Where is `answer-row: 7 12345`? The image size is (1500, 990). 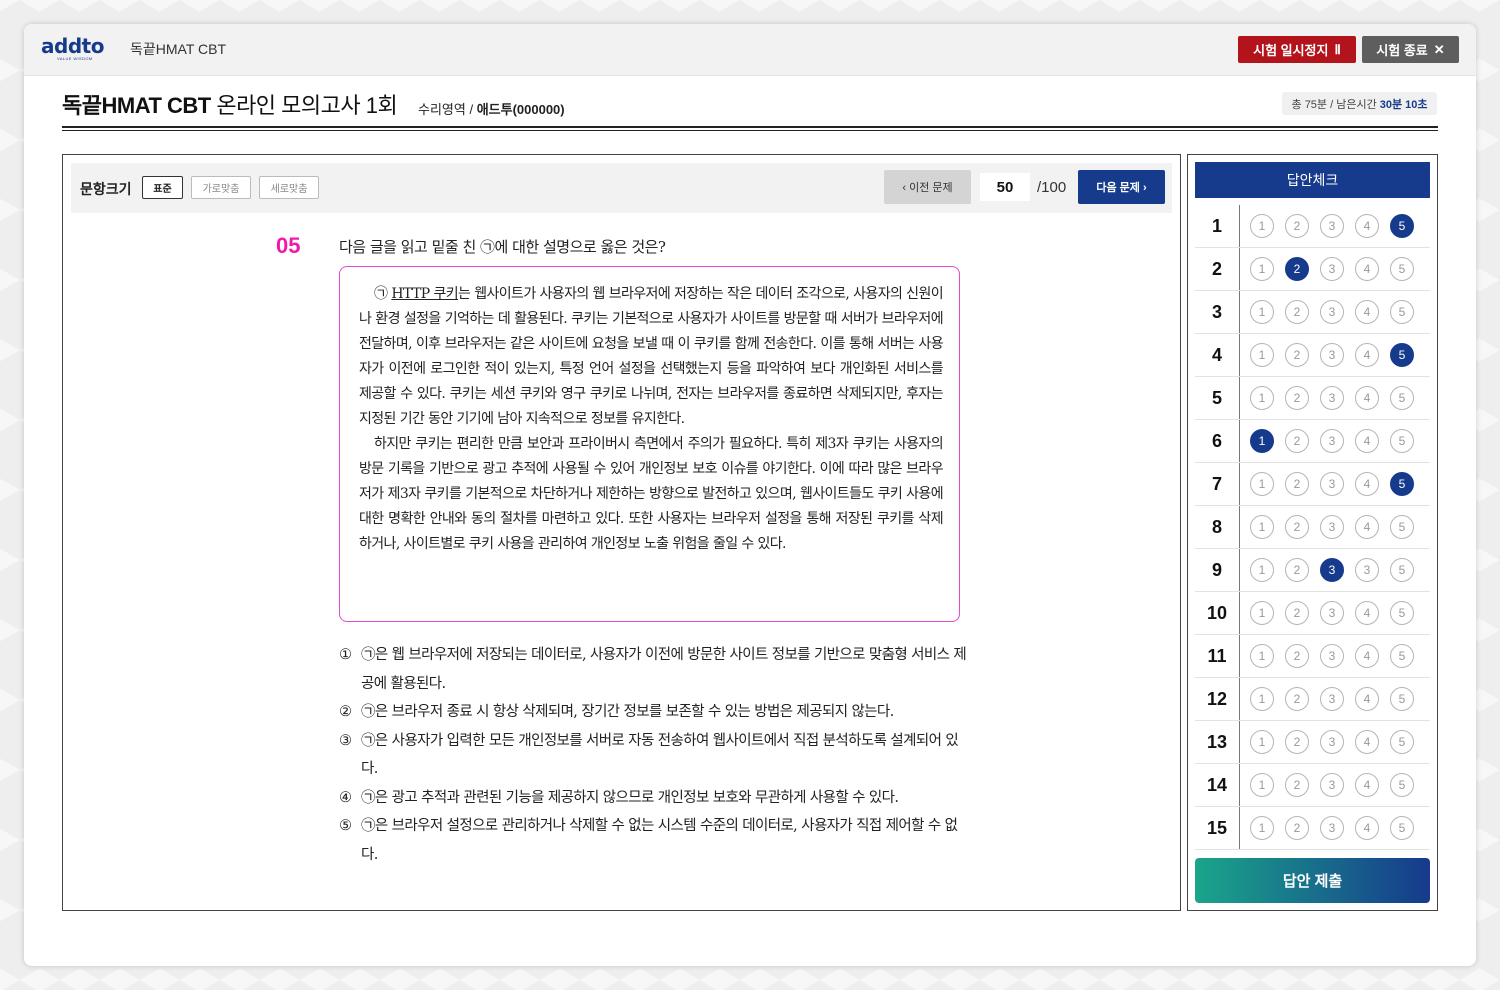
answer-row: 7 12345 is located at coordinates (1312, 484).